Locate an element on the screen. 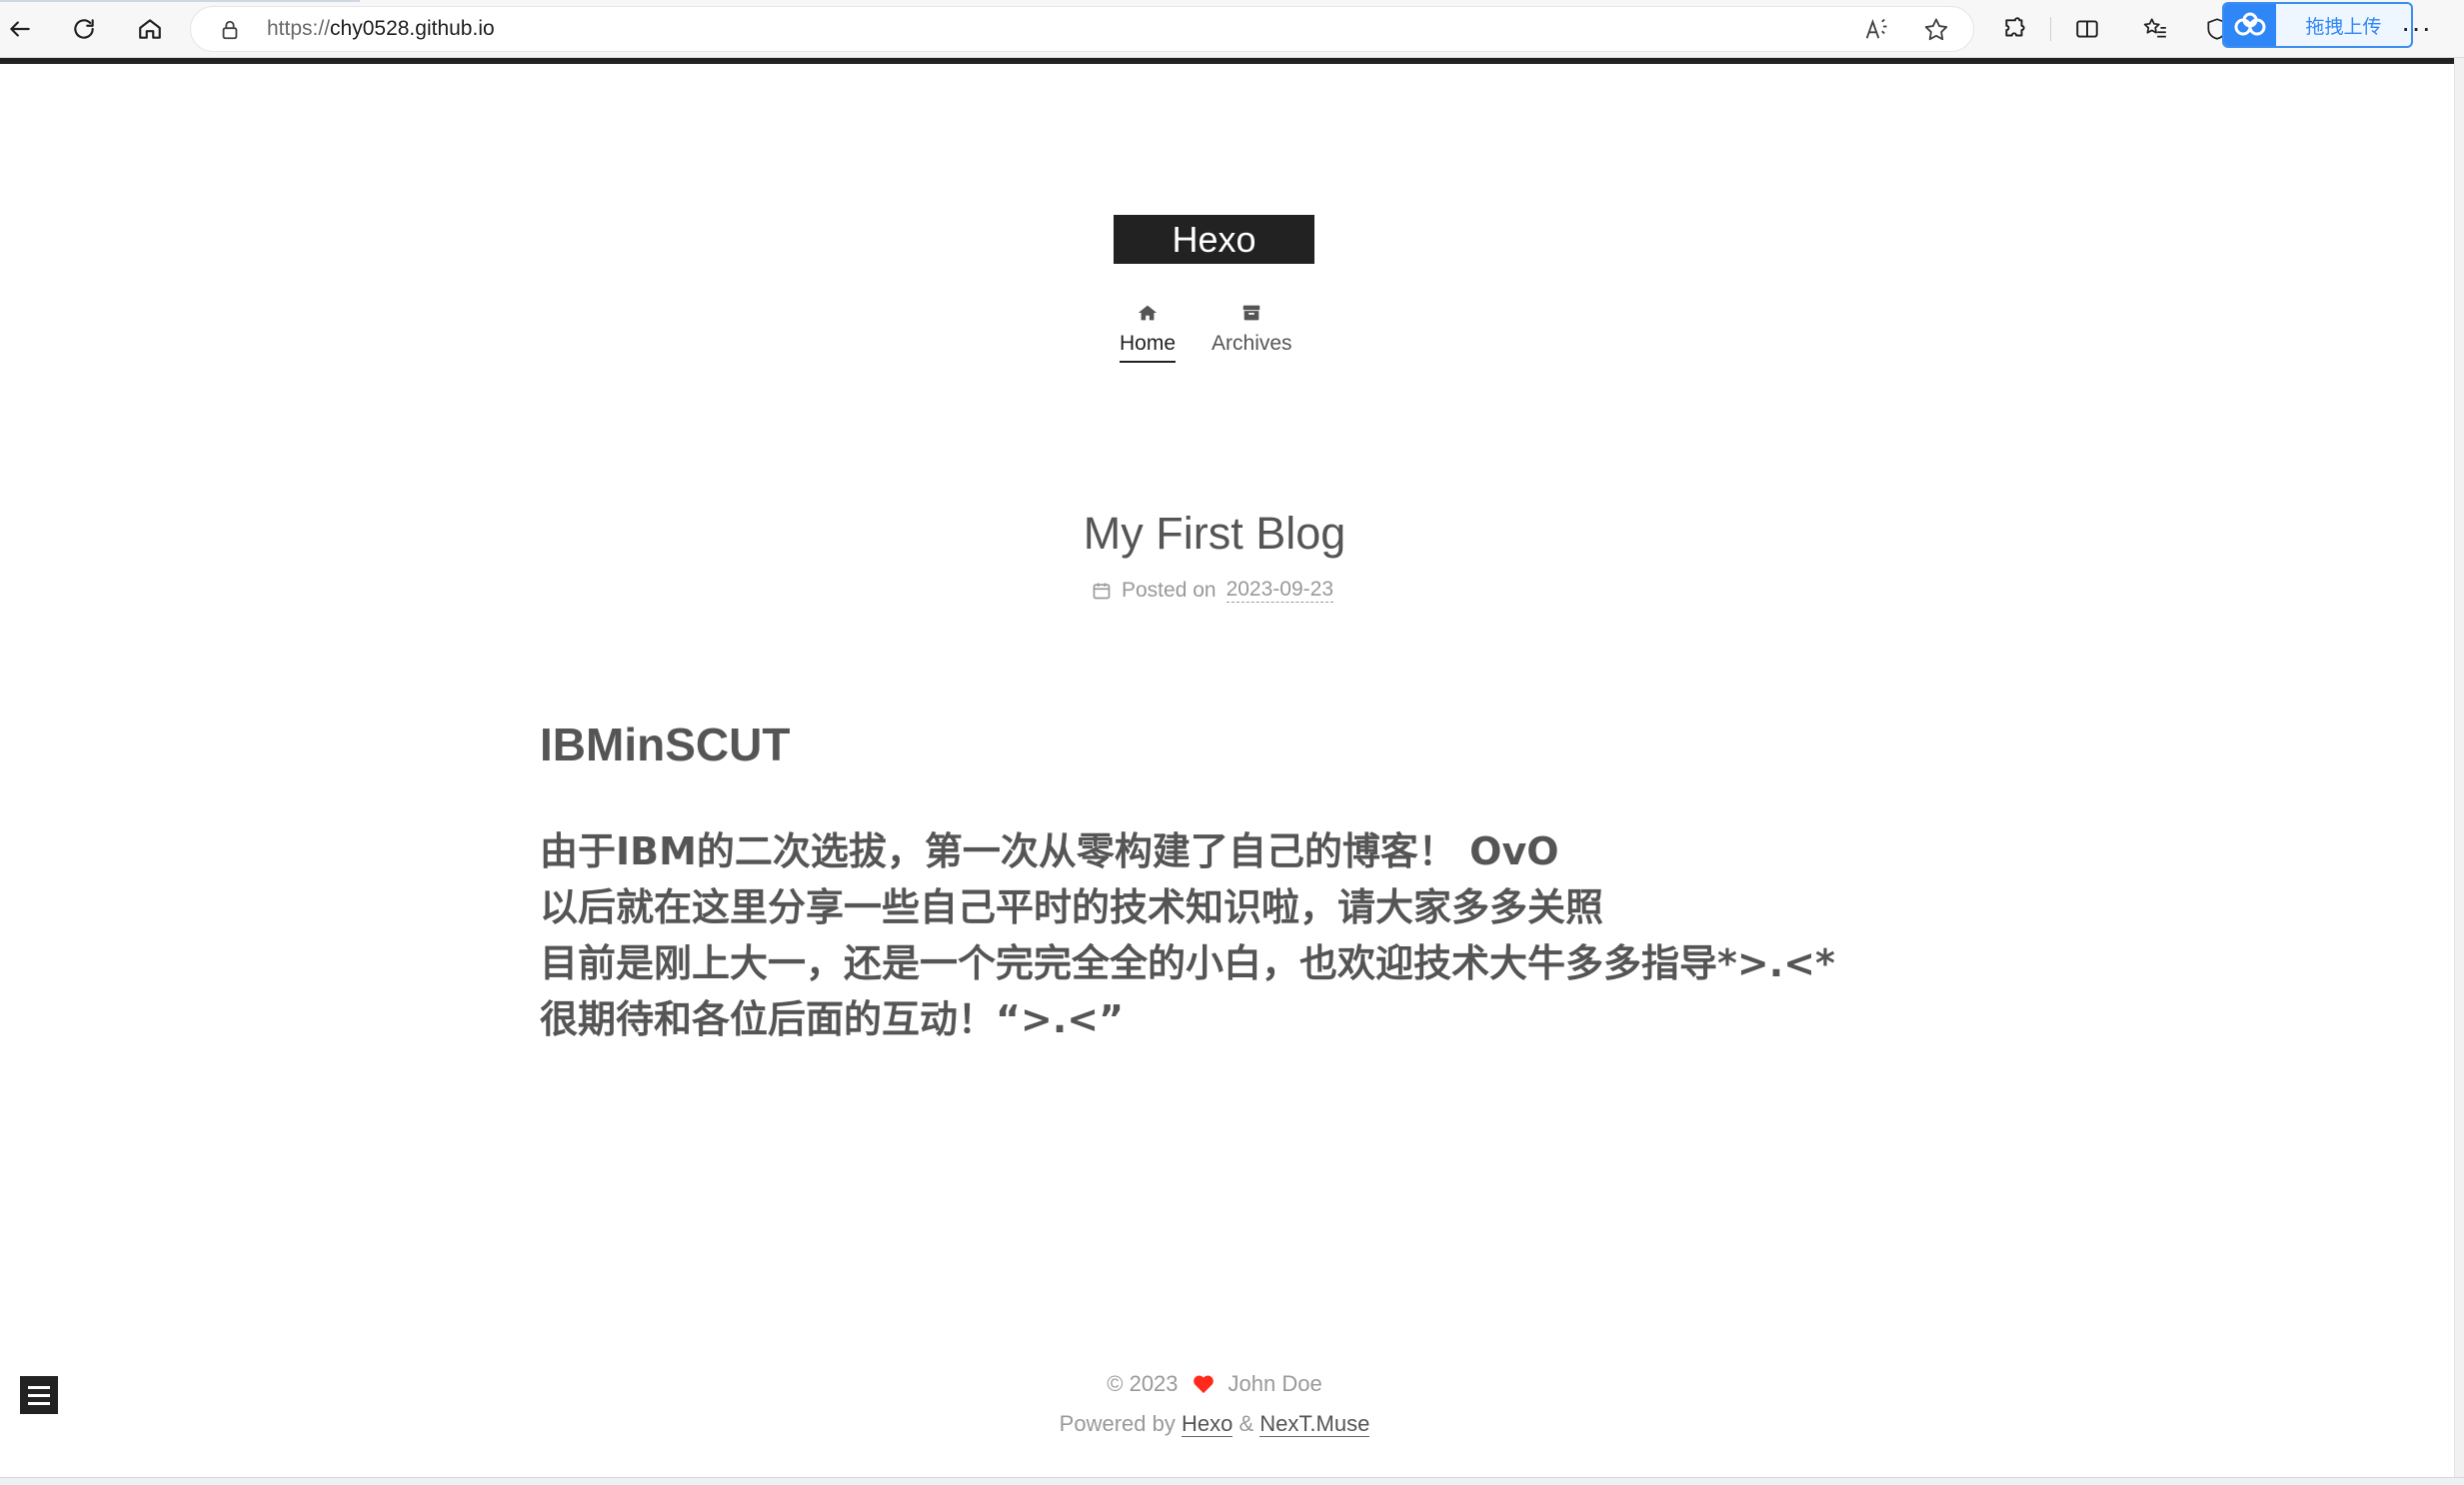 Image resolution: width=2464 pixels, height=1485 pixels. split-screen-icon is located at coordinates (2087, 29).